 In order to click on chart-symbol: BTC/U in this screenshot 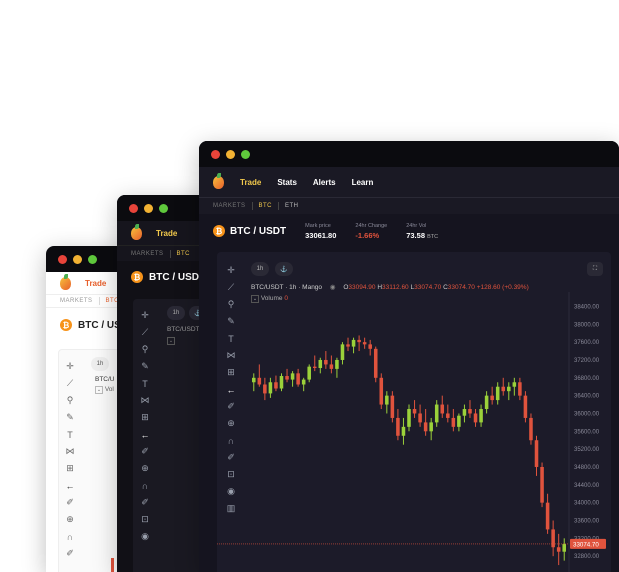, I will do `click(105, 379)`.